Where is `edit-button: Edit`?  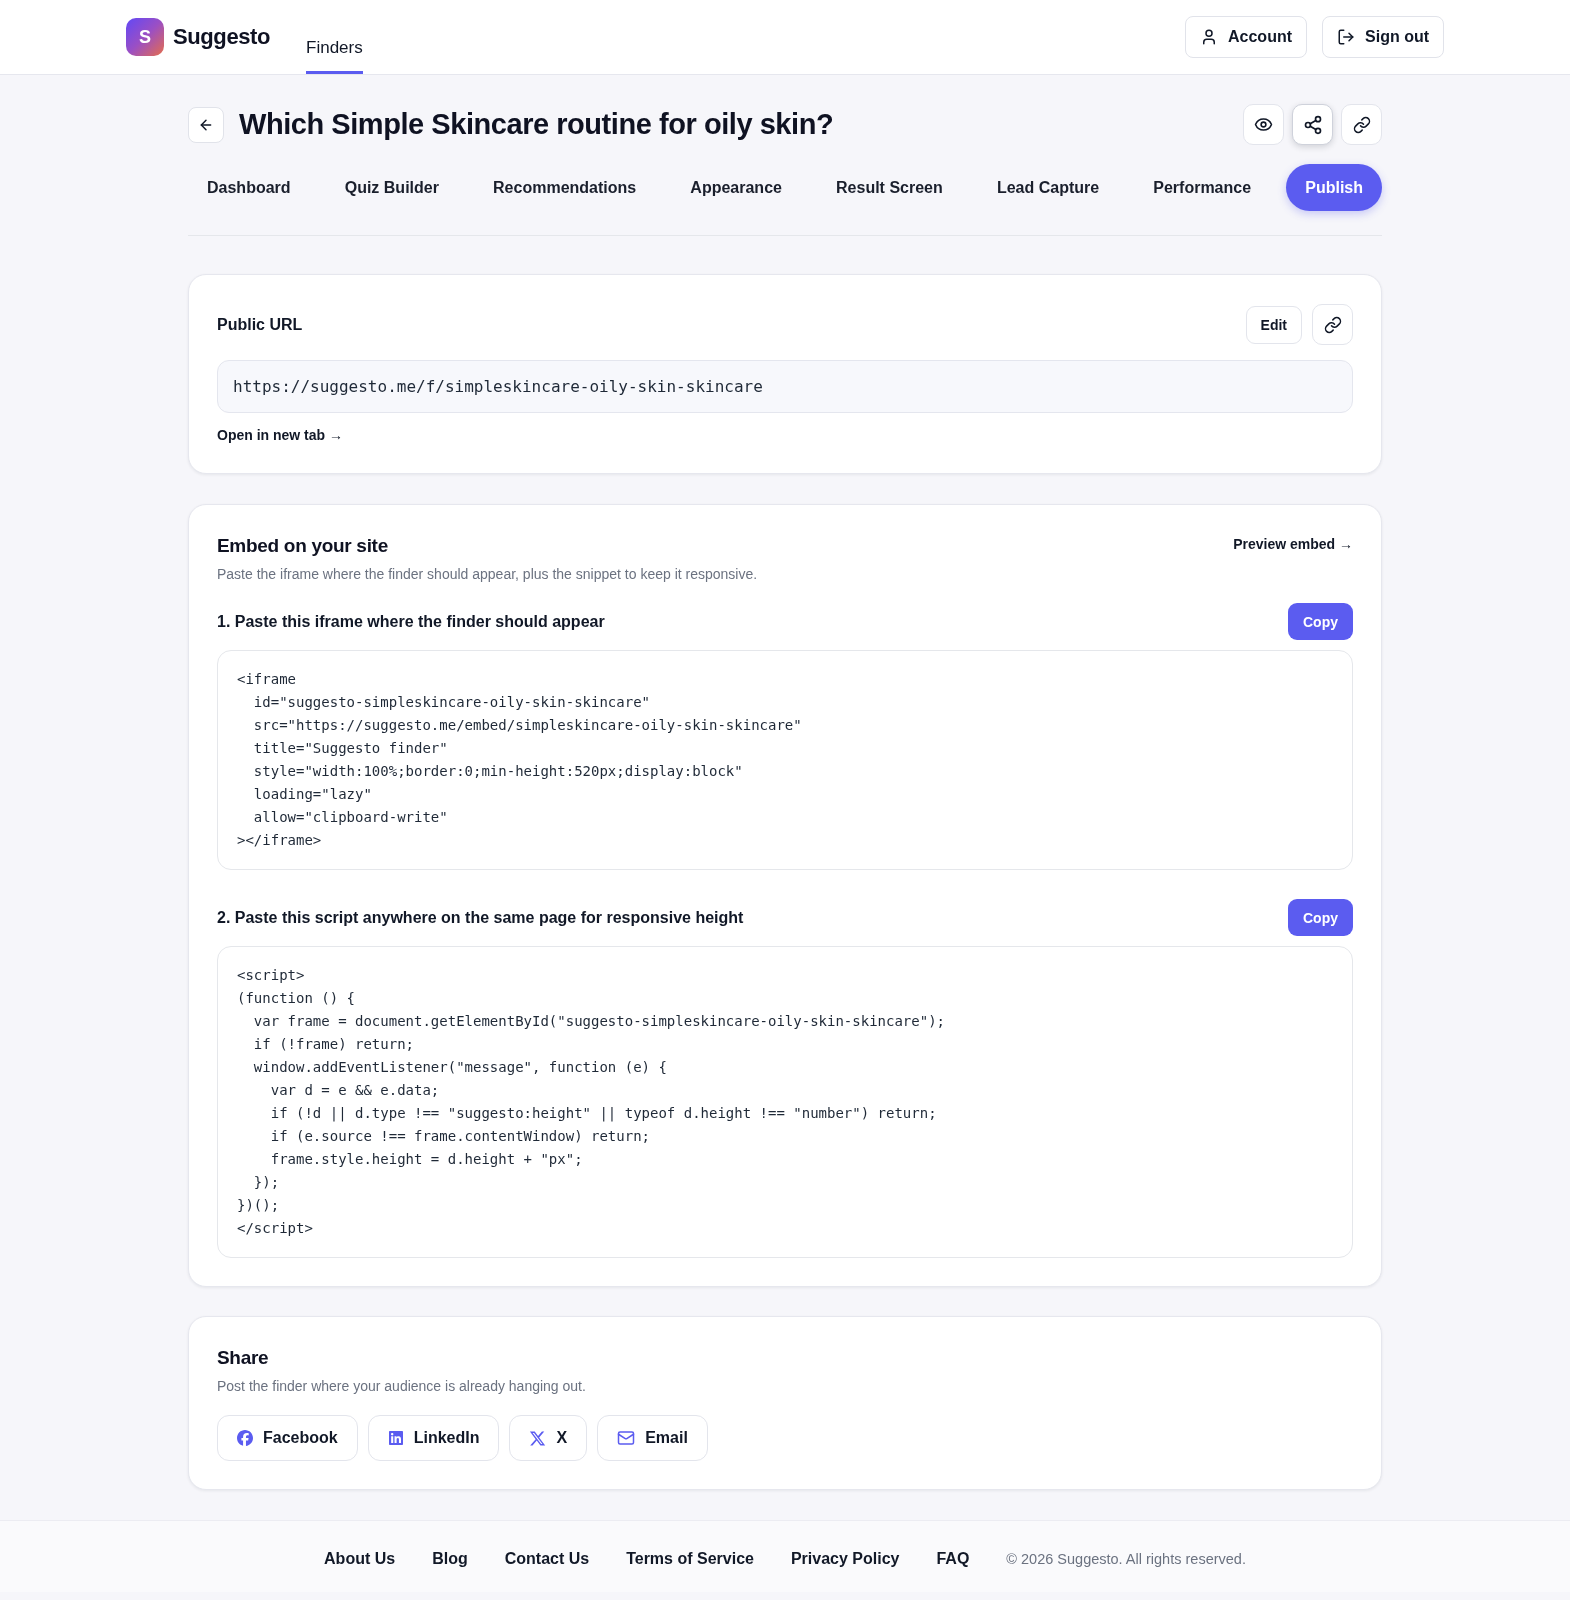 edit-button: Edit is located at coordinates (1273, 324).